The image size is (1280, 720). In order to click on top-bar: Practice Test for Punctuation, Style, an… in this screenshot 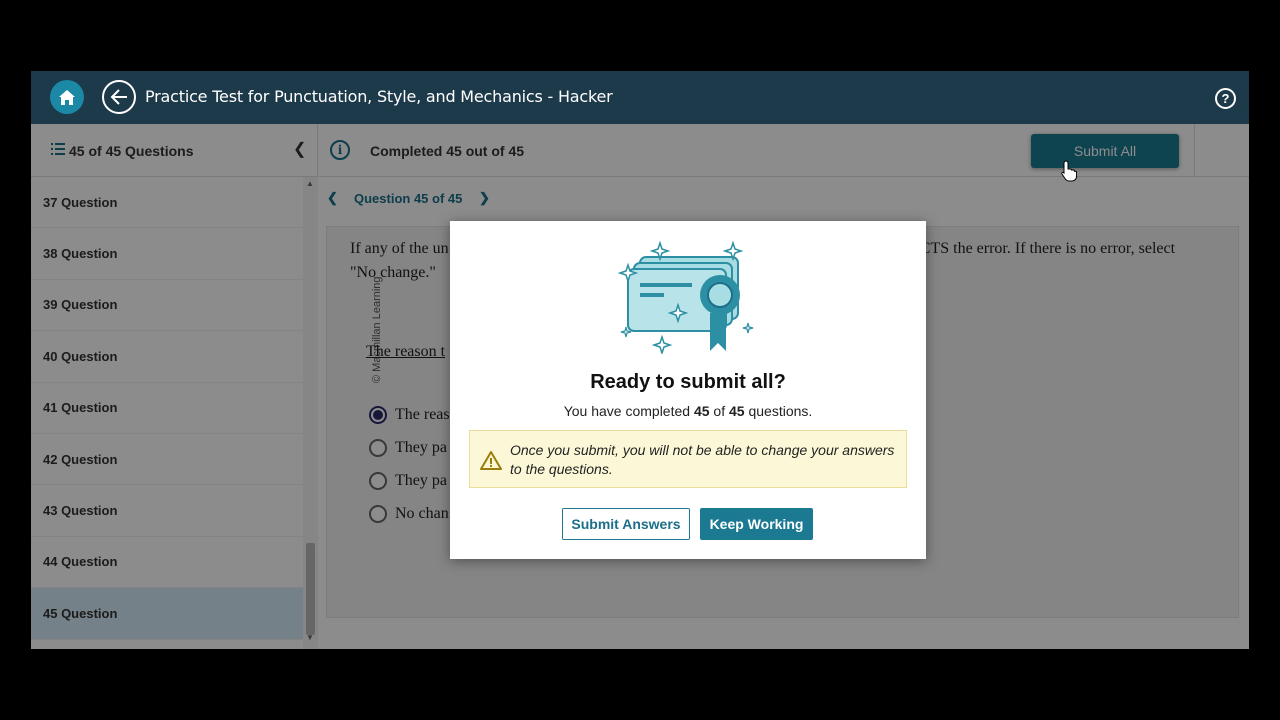, I will do `click(640, 97)`.